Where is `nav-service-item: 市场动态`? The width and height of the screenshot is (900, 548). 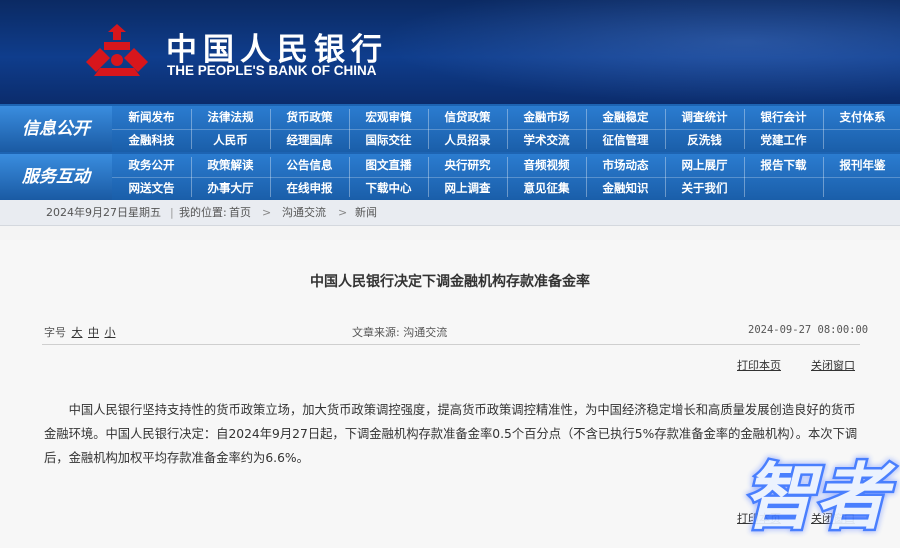
nav-service-item: 市场动态 is located at coordinates (625, 165).